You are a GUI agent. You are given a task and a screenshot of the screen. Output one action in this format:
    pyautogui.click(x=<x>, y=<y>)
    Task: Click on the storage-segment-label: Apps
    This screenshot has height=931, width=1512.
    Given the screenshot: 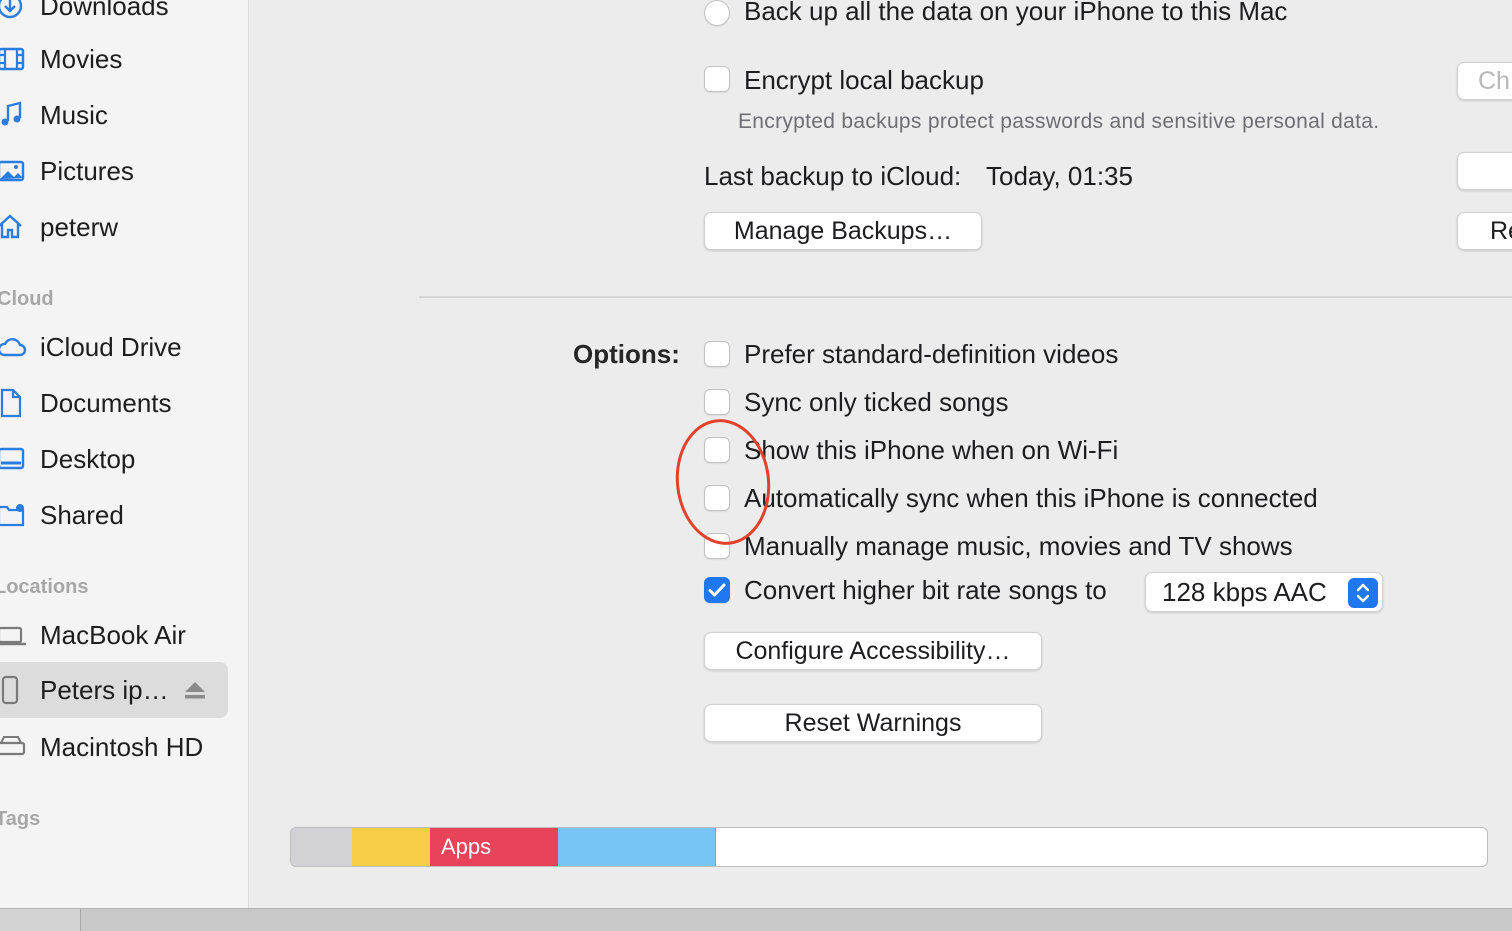 What is the action you would take?
    pyautogui.click(x=466, y=846)
    